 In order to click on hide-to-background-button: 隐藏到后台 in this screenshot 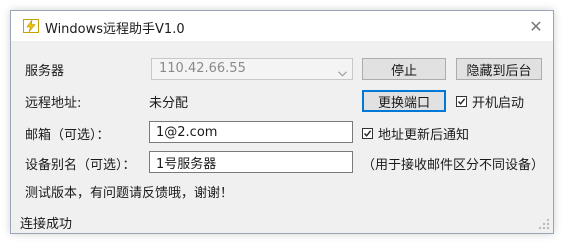, I will do `click(499, 69)`.